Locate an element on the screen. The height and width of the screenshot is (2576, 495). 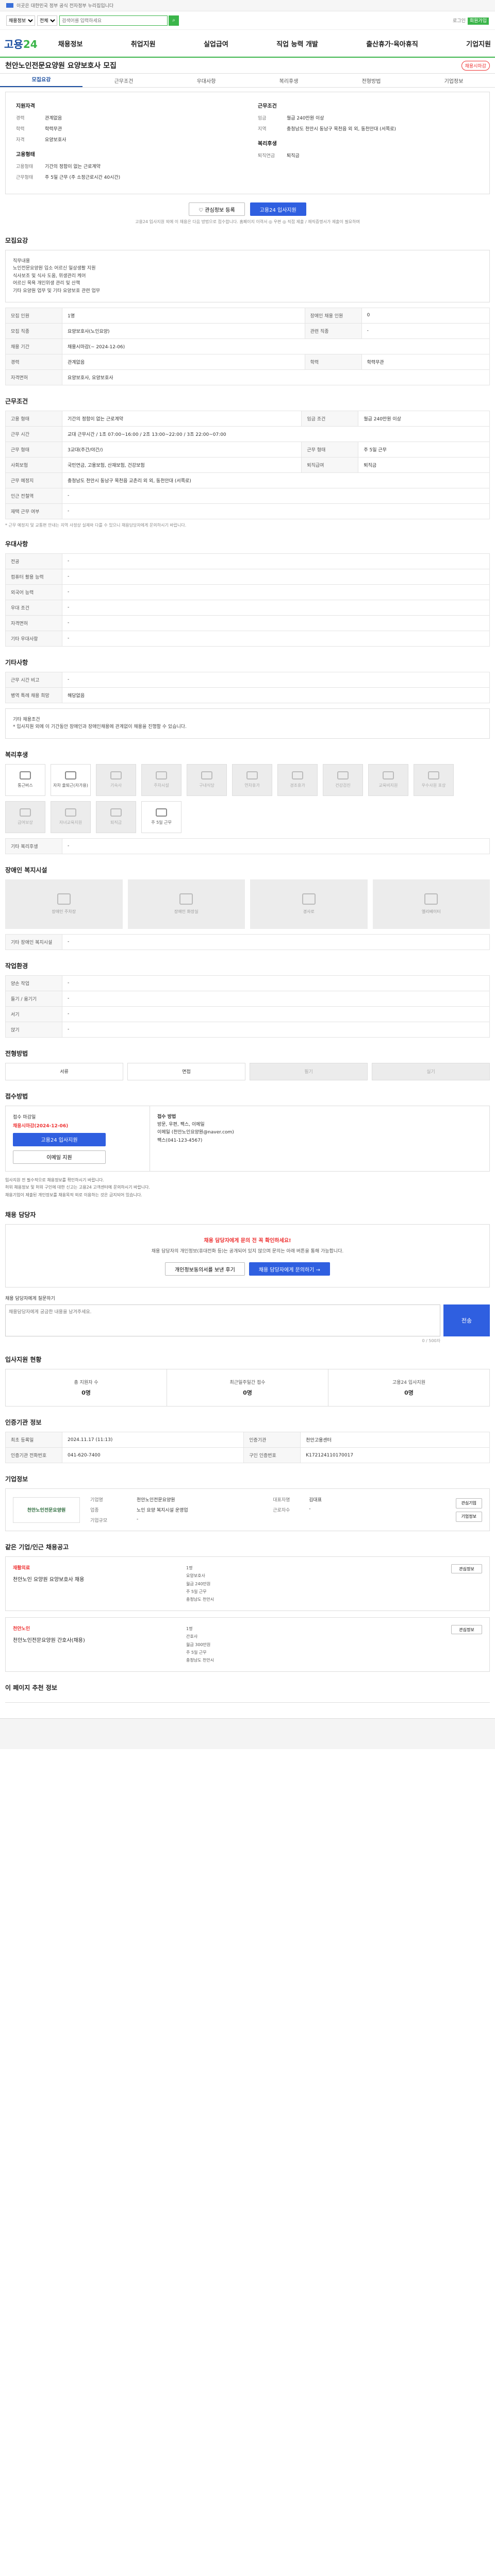
gnb-item: 출산휴가·육아휴직 is located at coordinates (392, 43).